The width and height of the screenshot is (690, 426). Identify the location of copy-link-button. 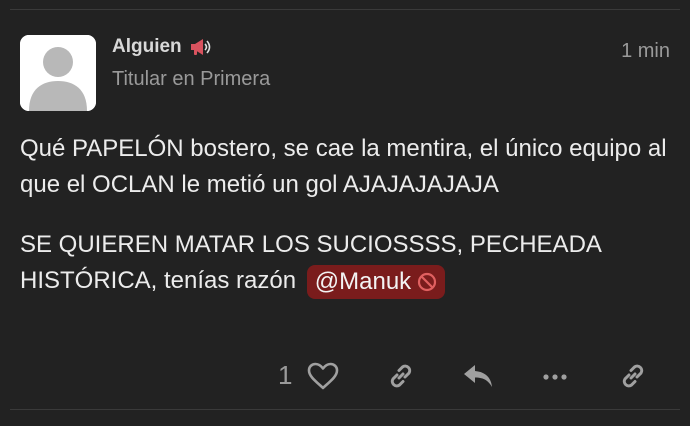
(401, 376).